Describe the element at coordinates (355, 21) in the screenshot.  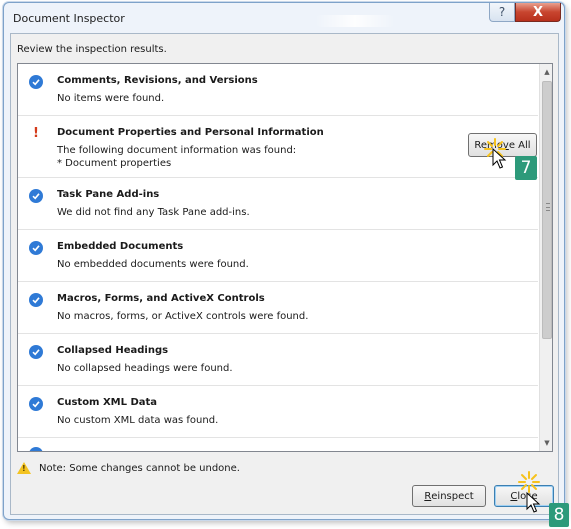
I see `background-window-ghost` at that location.